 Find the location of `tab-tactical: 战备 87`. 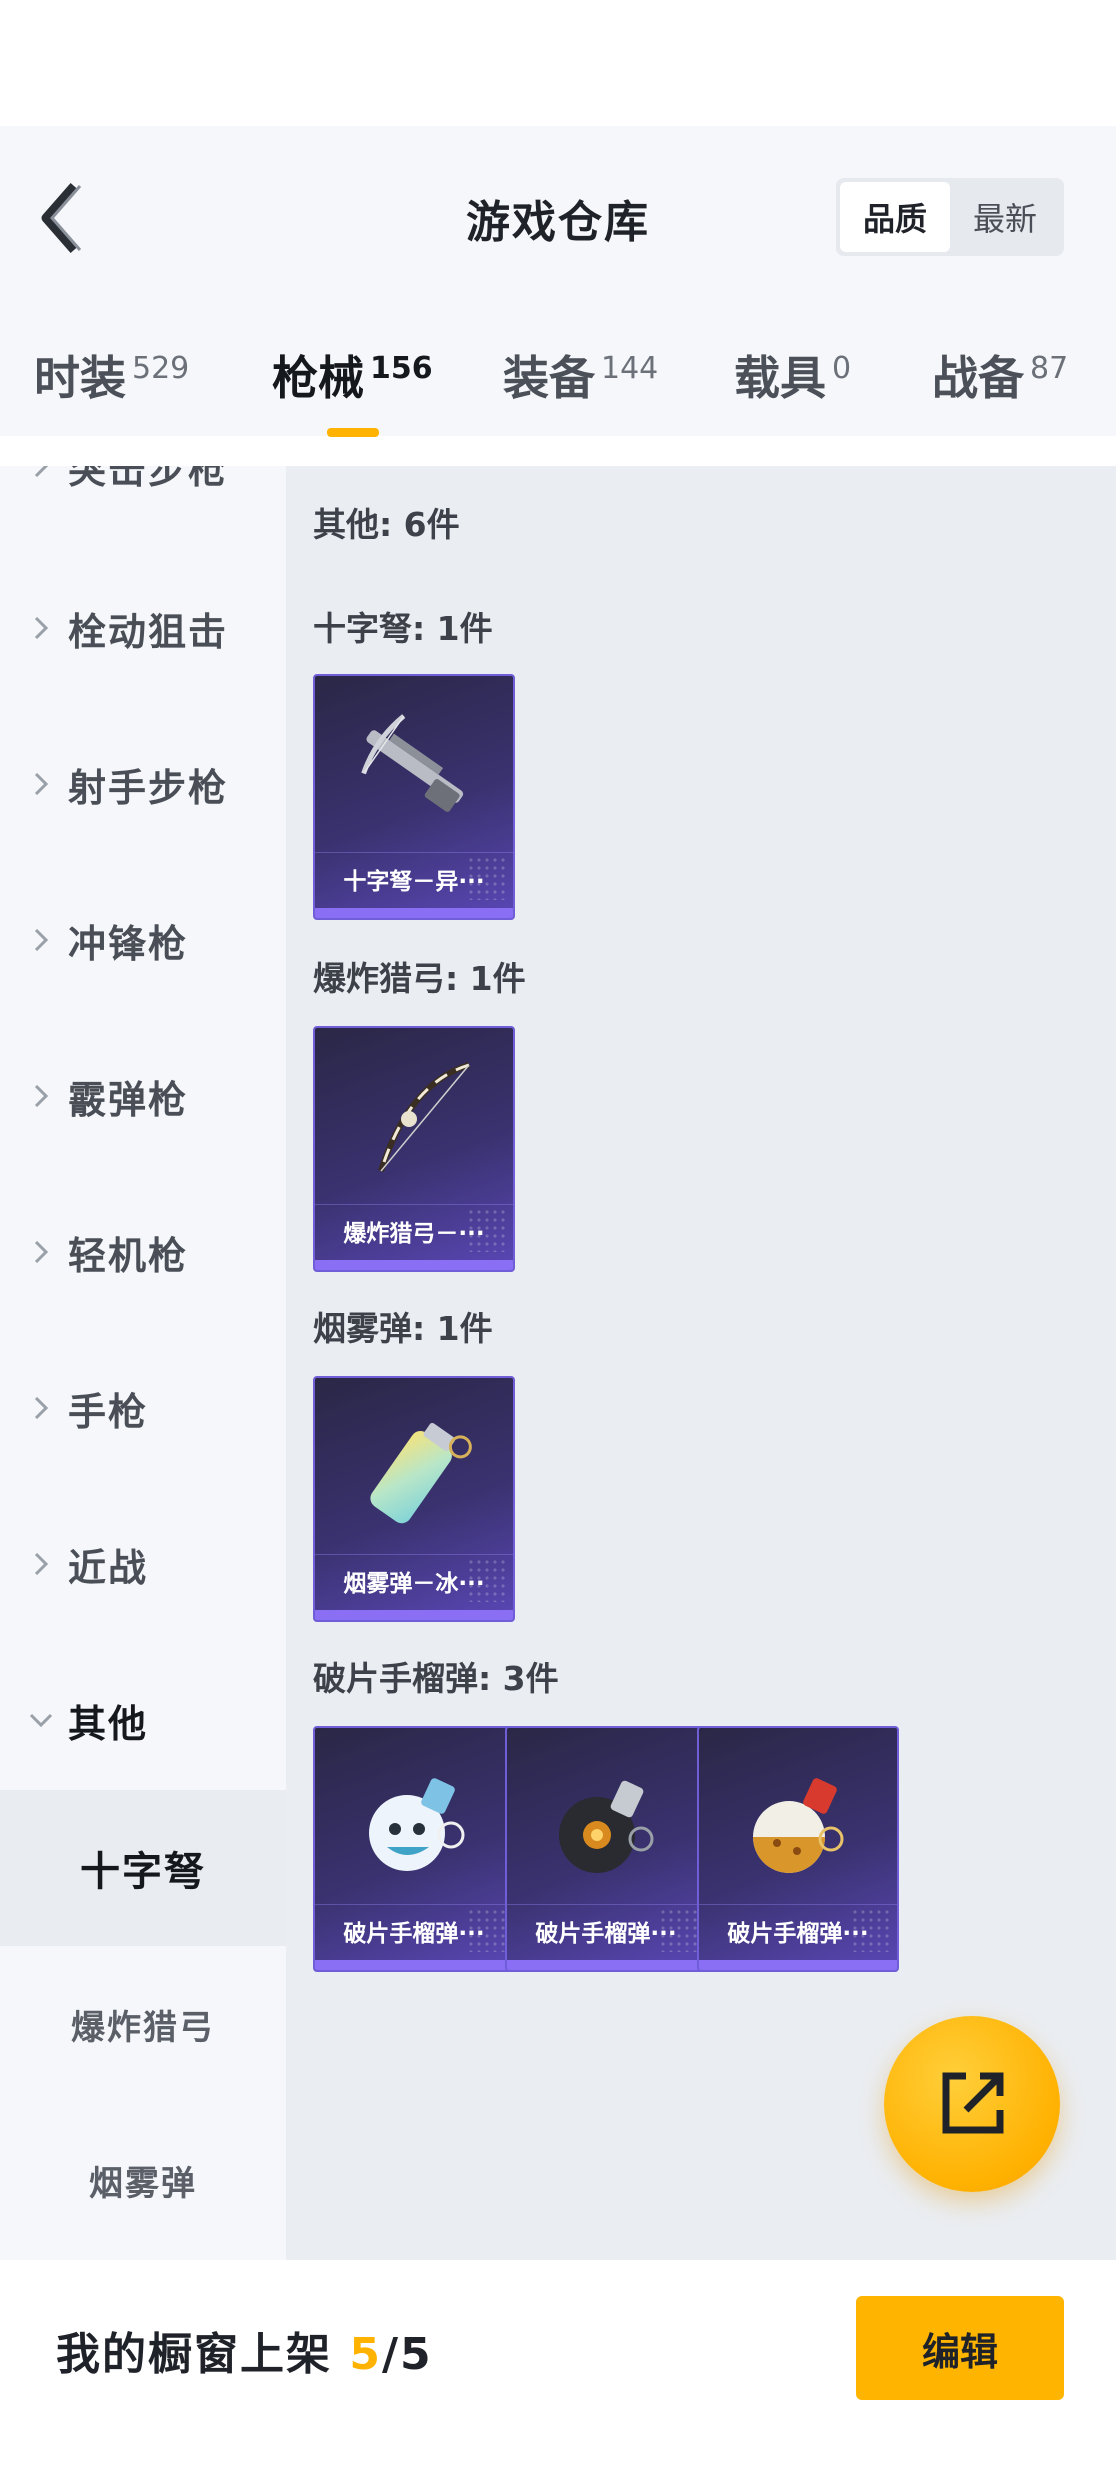

tab-tactical: 战备 87 is located at coordinates (1000, 386).